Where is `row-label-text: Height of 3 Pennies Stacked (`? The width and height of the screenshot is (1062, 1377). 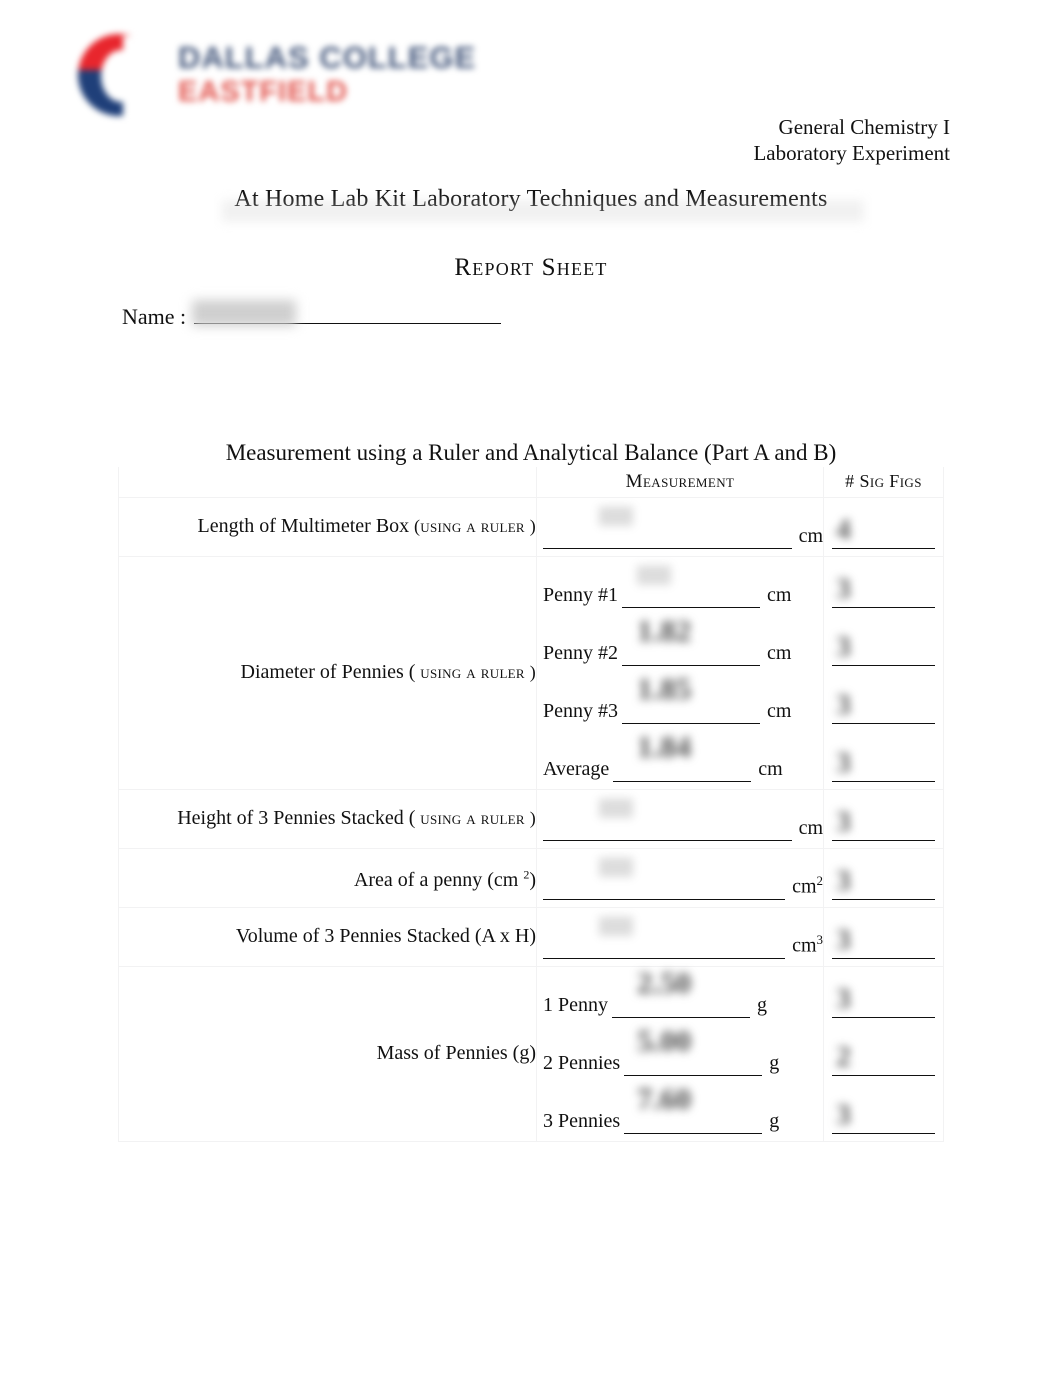
row-label-text: Height of 3 Pennies Stacked ( is located at coordinates (296, 818).